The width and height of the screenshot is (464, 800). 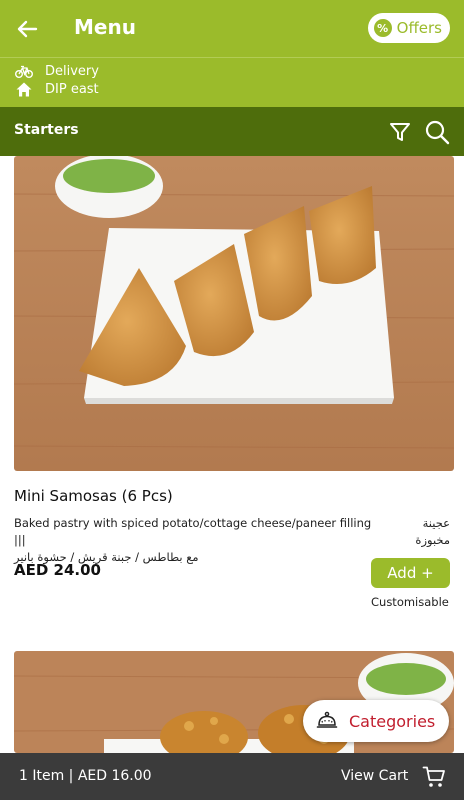 I want to click on cloche-icon, so click(x=327, y=719).